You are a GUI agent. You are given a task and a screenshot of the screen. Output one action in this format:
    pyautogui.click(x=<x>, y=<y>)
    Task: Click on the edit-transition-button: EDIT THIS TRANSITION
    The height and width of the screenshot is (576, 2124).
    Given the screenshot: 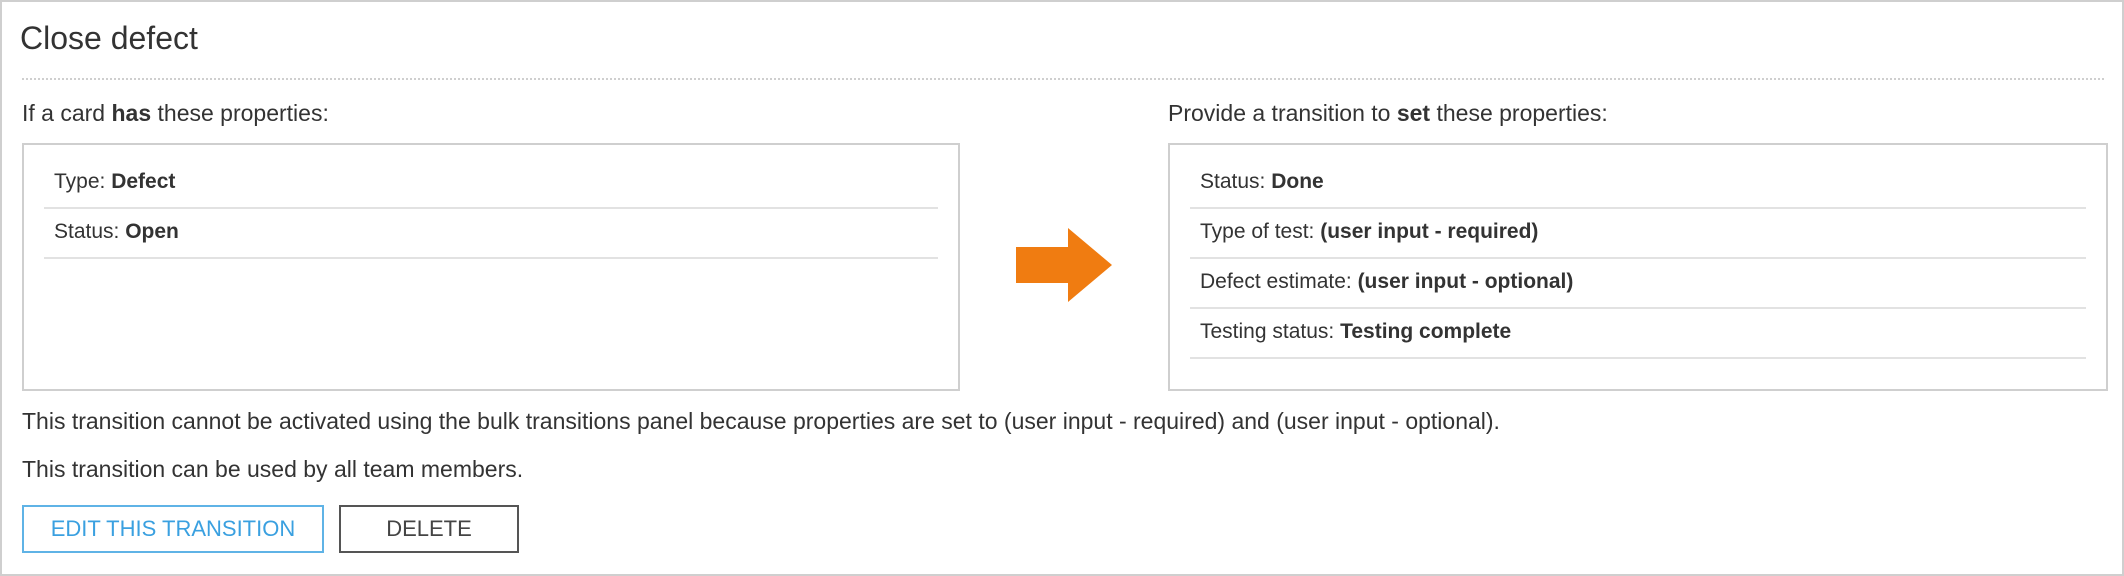 What is the action you would take?
    pyautogui.click(x=173, y=529)
    